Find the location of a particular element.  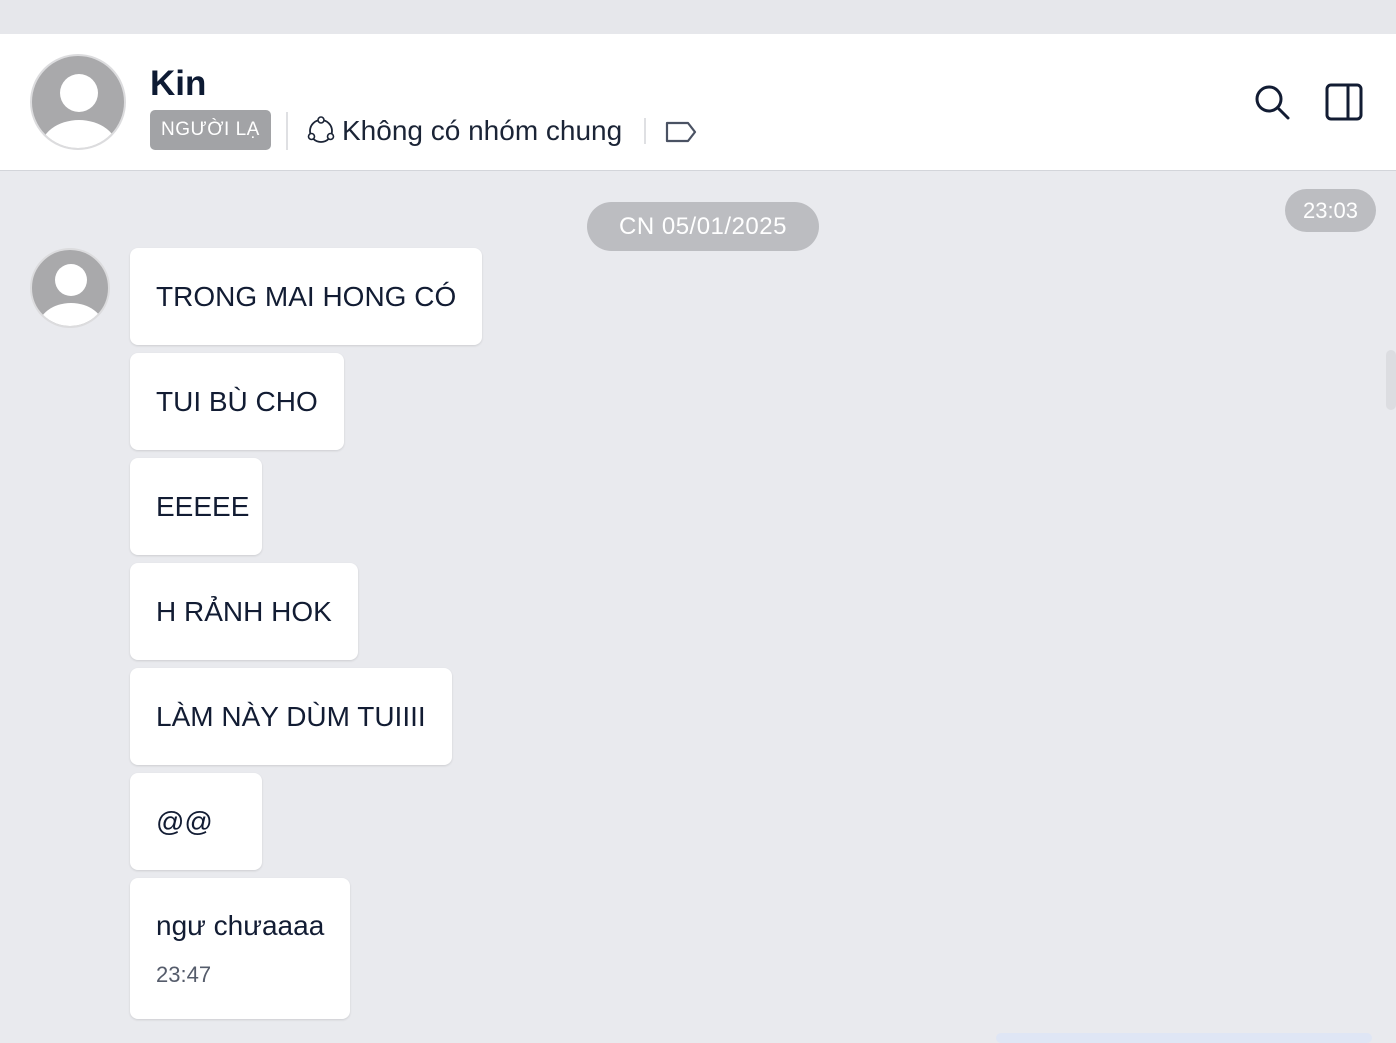

date-separator: CN 05/01/2025 is located at coordinates (703, 226).